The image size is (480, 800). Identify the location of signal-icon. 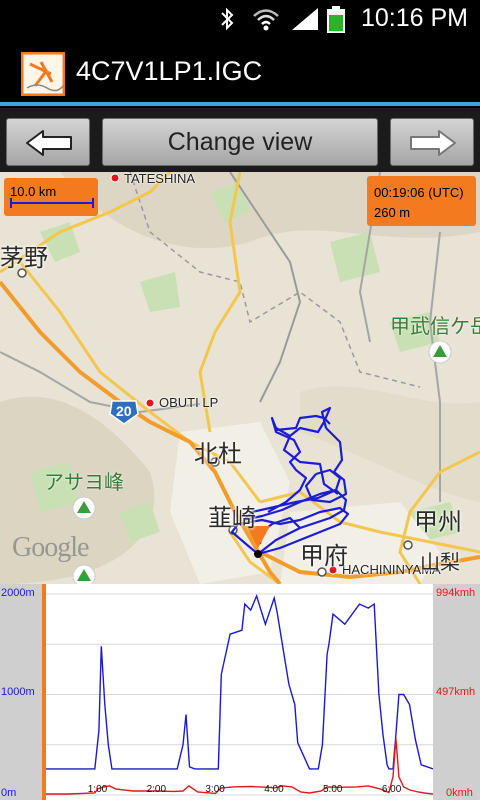
(305, 19).